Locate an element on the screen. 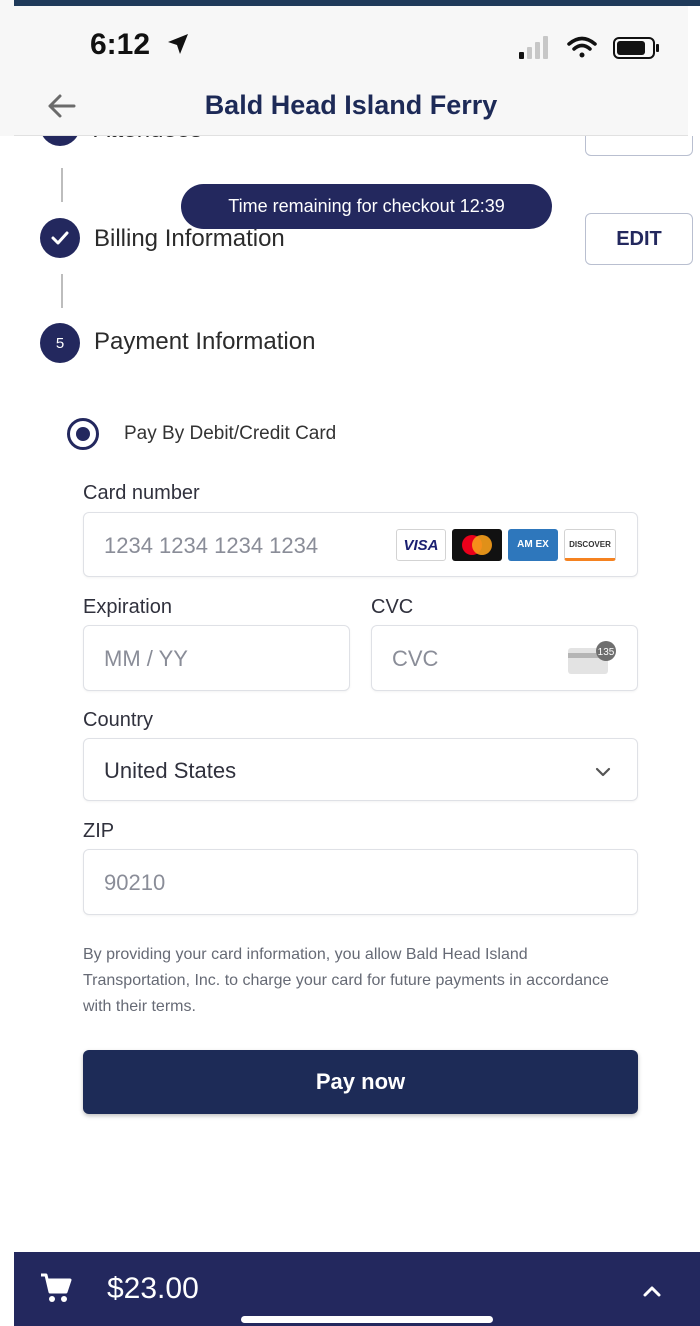 The width and height of the screenshot is (700, 1326). cart-icon is located at coordinates (56, 1287).